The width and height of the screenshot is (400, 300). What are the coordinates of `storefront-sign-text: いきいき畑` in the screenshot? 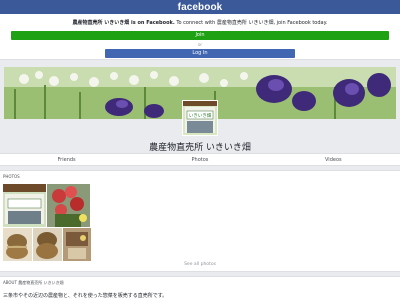 It's located at (200, 115).